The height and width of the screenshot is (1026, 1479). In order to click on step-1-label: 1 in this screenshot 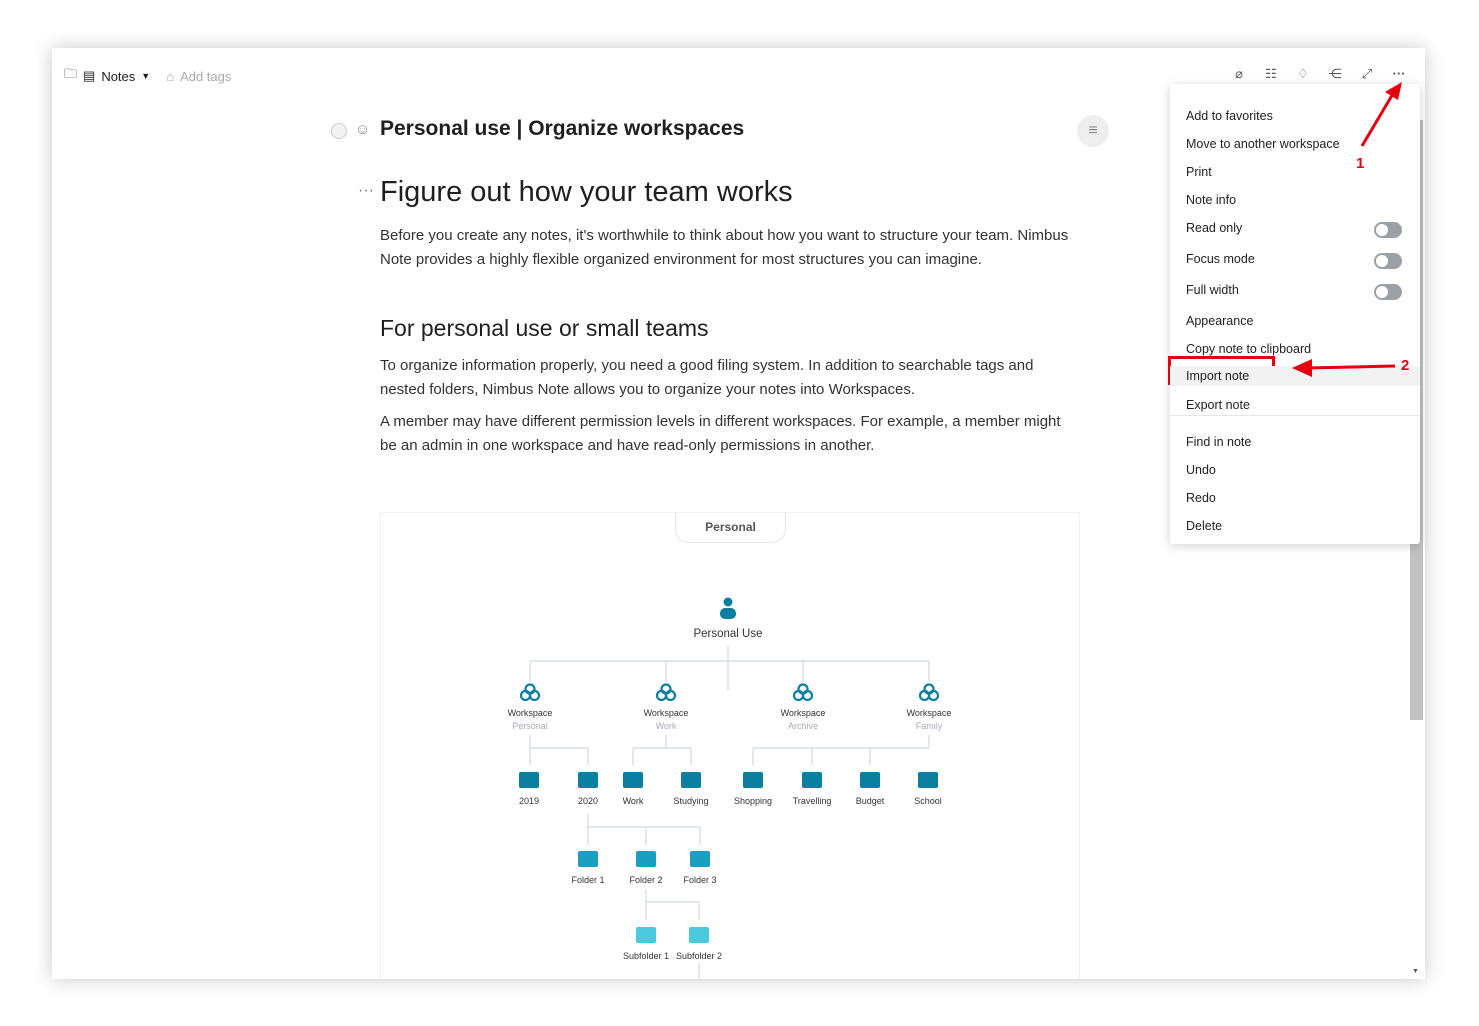, I will do `click(1360, 163)`.